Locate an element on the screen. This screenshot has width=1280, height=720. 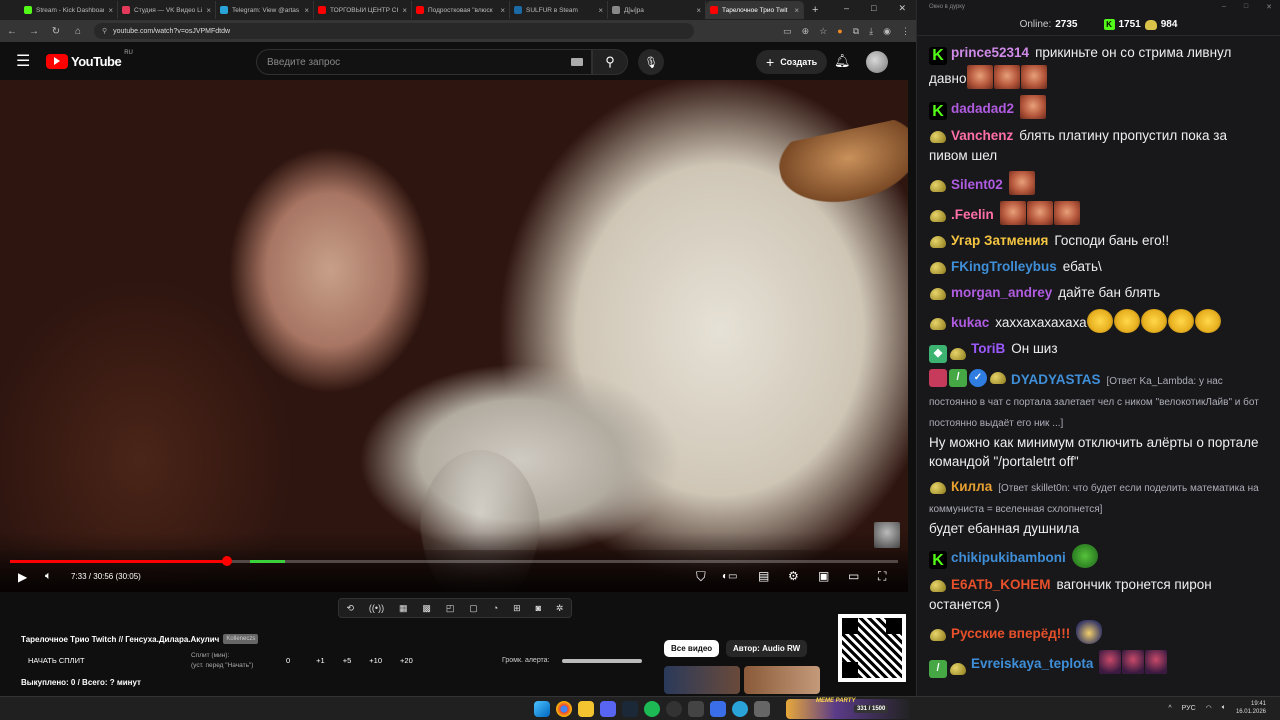
extension-settings-icon: ✲ is located at coordinates (560, 608).